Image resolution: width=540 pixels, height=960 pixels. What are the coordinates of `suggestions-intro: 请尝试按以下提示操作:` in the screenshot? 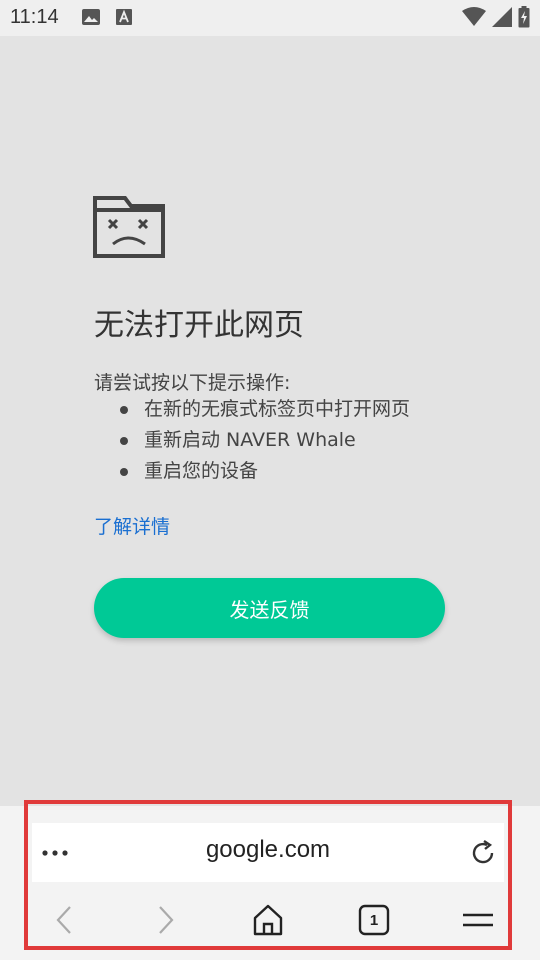 It's located at (192, 383).